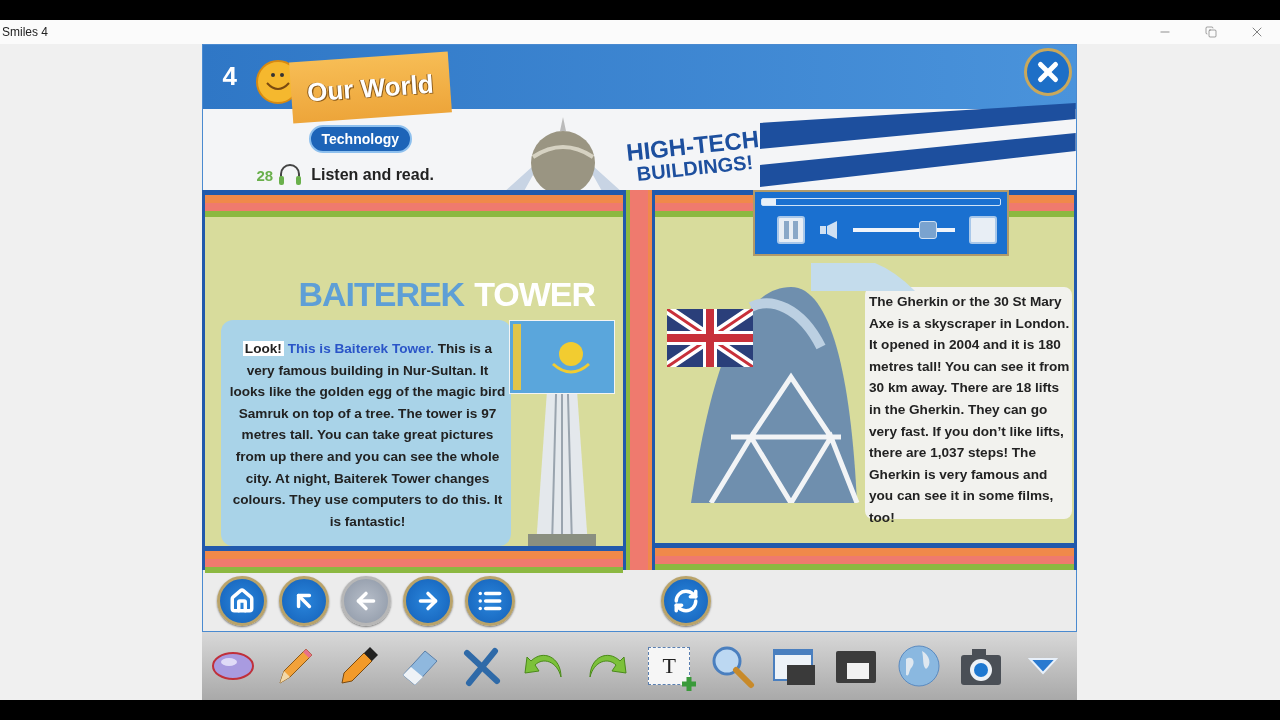 The image size is (1280, 720). I want to click on volume-thumb, so click(927, 230).